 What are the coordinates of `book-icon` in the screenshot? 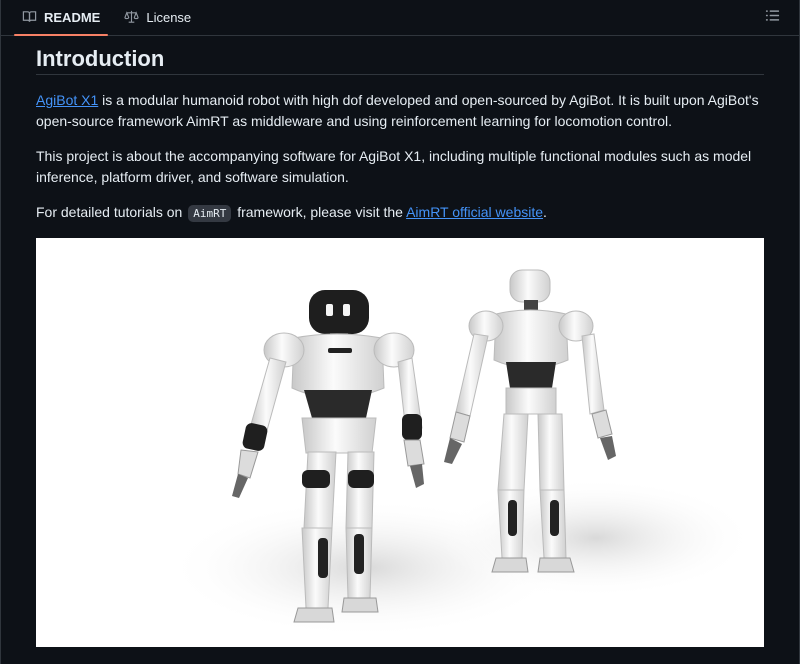 It's located at (29, 18).